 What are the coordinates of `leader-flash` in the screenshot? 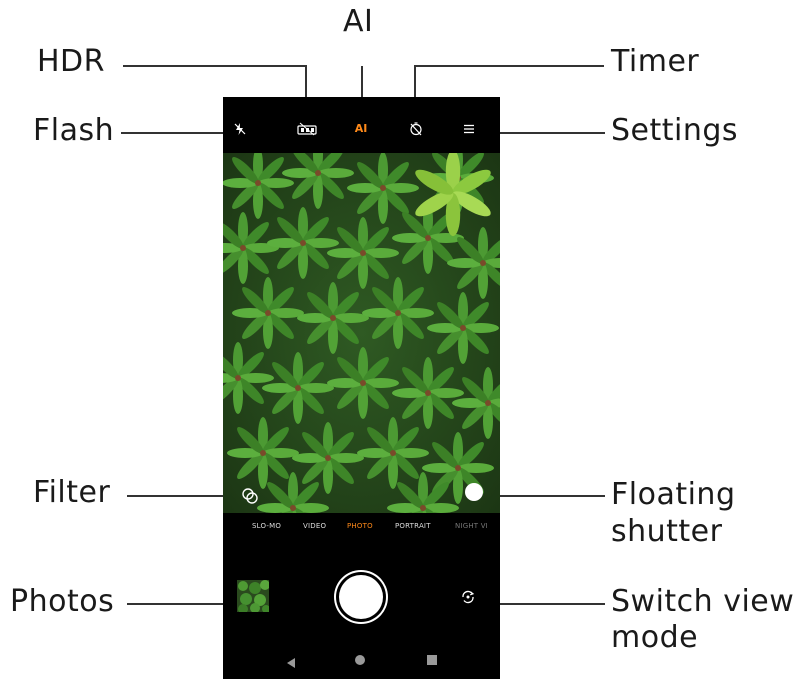 It's located at (179, 133).